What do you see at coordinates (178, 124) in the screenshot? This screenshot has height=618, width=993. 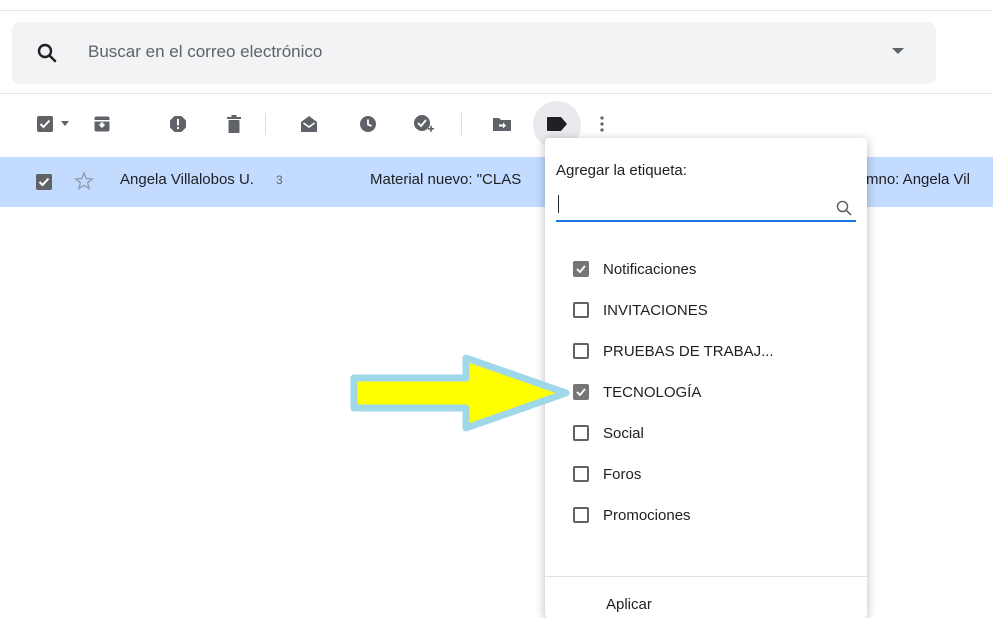 I see `report-spam-icon` at bounding box center [178, 124].